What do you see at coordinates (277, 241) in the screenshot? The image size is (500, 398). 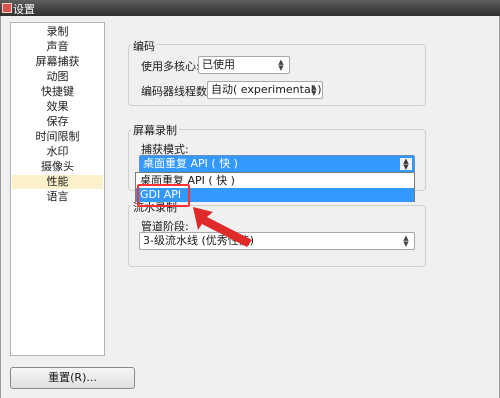 I see `pipeline-stage-select: 3-级流水线 (优秀性能) ▲ ▼` at bounding box center [277, 241].